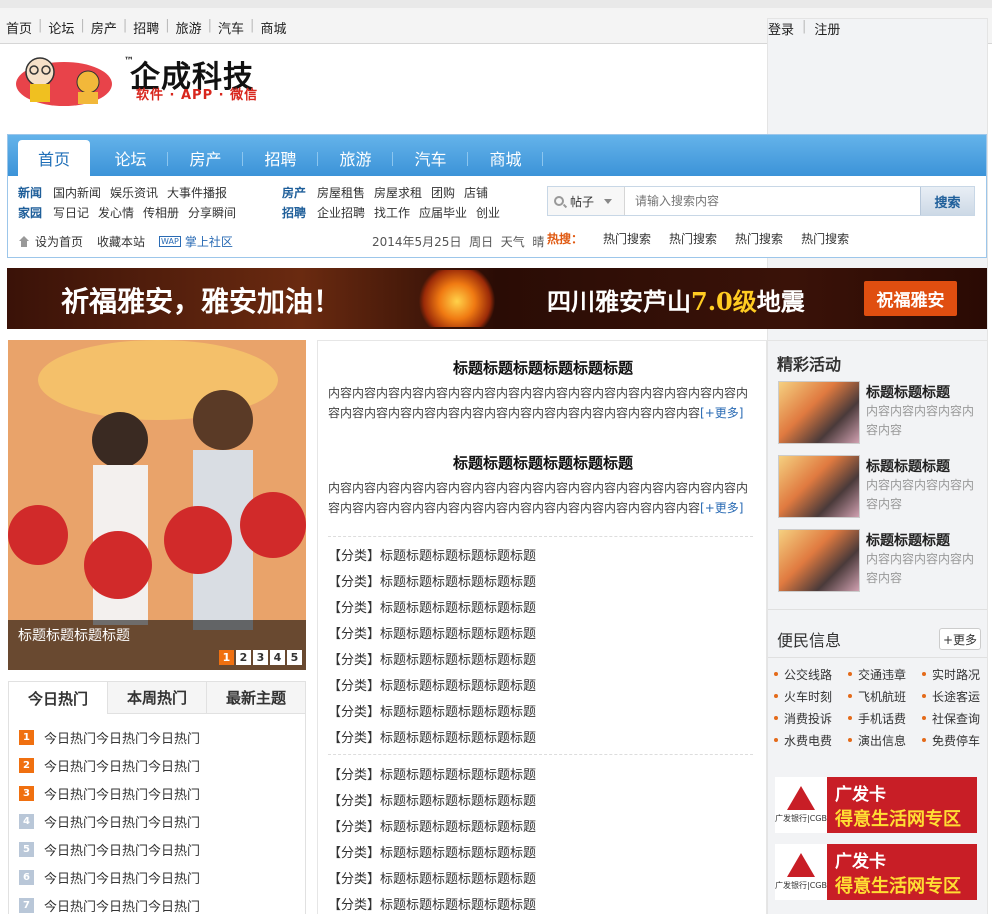 The height and width of the screenshot is (914, 992). Describe the element at coordinates (58, 698) in the screenshot. I see `tab-today-hot: 今日热门` at that location.